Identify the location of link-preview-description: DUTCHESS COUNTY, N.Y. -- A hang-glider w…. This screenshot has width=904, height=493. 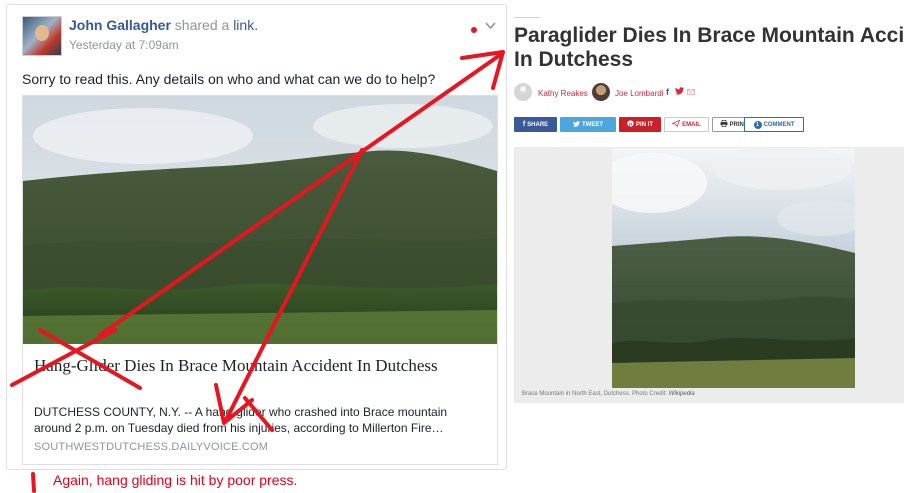
(241, 420).